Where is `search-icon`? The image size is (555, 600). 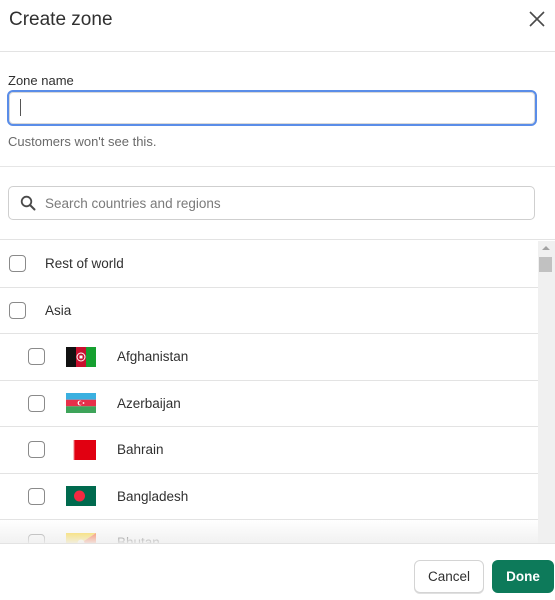 search-icon is located at coordinates (28, 203).